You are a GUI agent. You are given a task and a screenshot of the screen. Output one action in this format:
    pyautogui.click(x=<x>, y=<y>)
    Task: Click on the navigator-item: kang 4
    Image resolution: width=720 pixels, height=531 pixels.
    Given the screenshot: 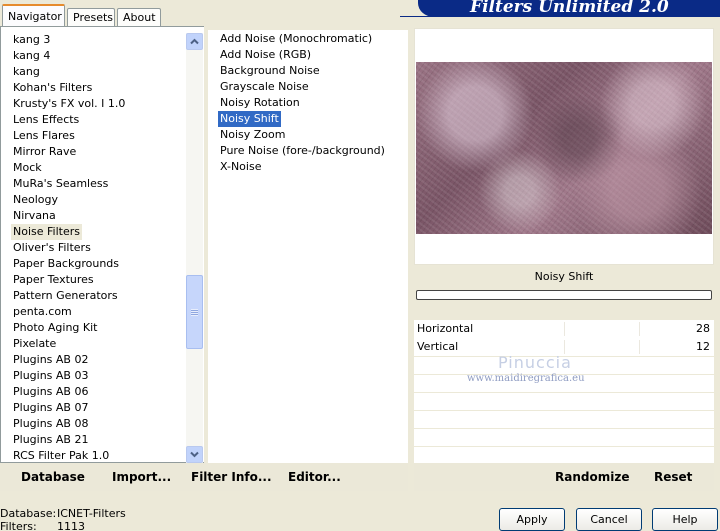 What is the action you would take?
    pyautogui.click(x=31, y=56)
    